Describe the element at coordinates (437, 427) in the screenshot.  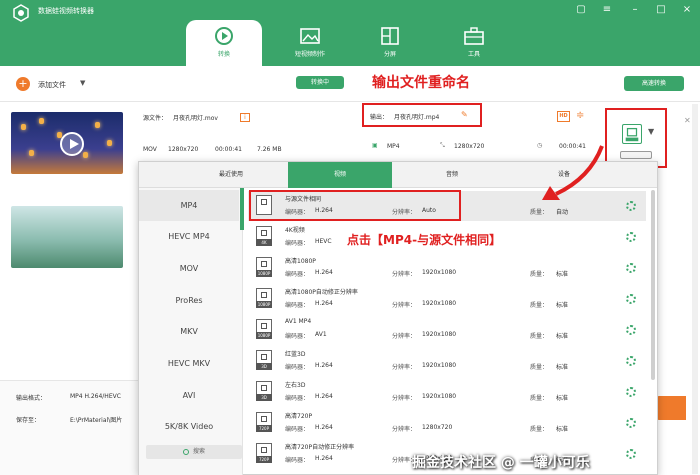
I see `resolution-value: 1280x720` at that location.